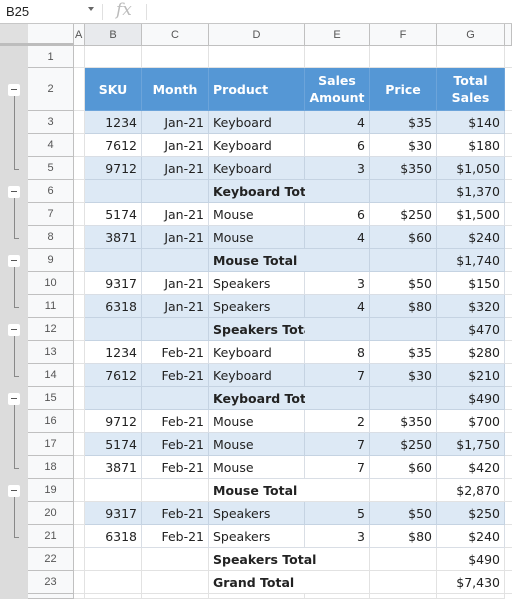 The image size is (512, 599). I want to click on subtotal-label: Mouse Total, so click(257, 260).